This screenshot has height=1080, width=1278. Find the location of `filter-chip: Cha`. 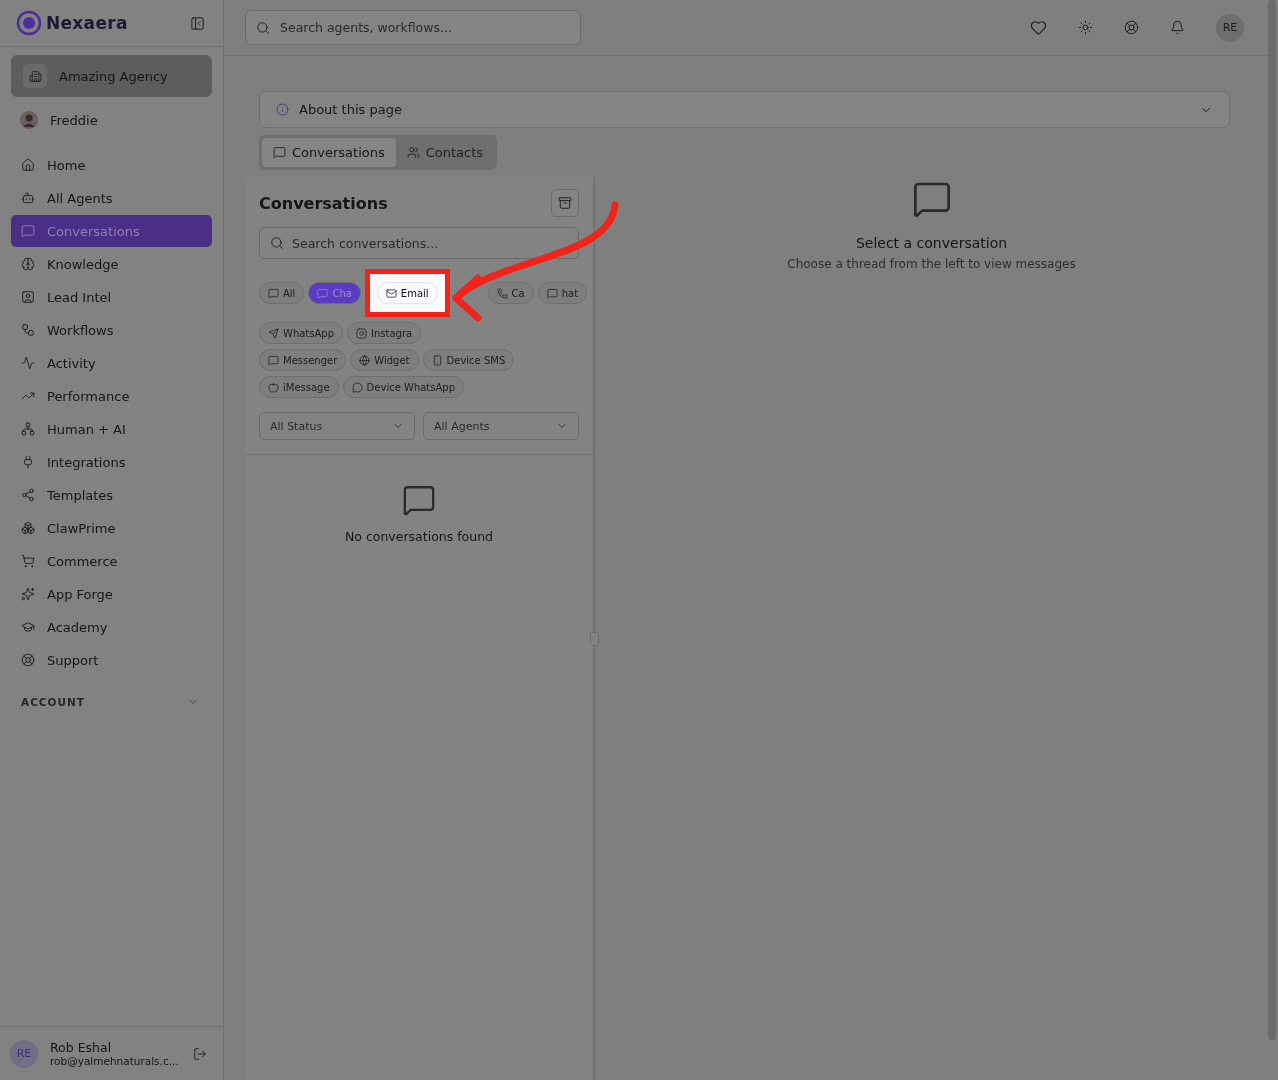

filter-chip: Cha is located at coordinates (334, 293).